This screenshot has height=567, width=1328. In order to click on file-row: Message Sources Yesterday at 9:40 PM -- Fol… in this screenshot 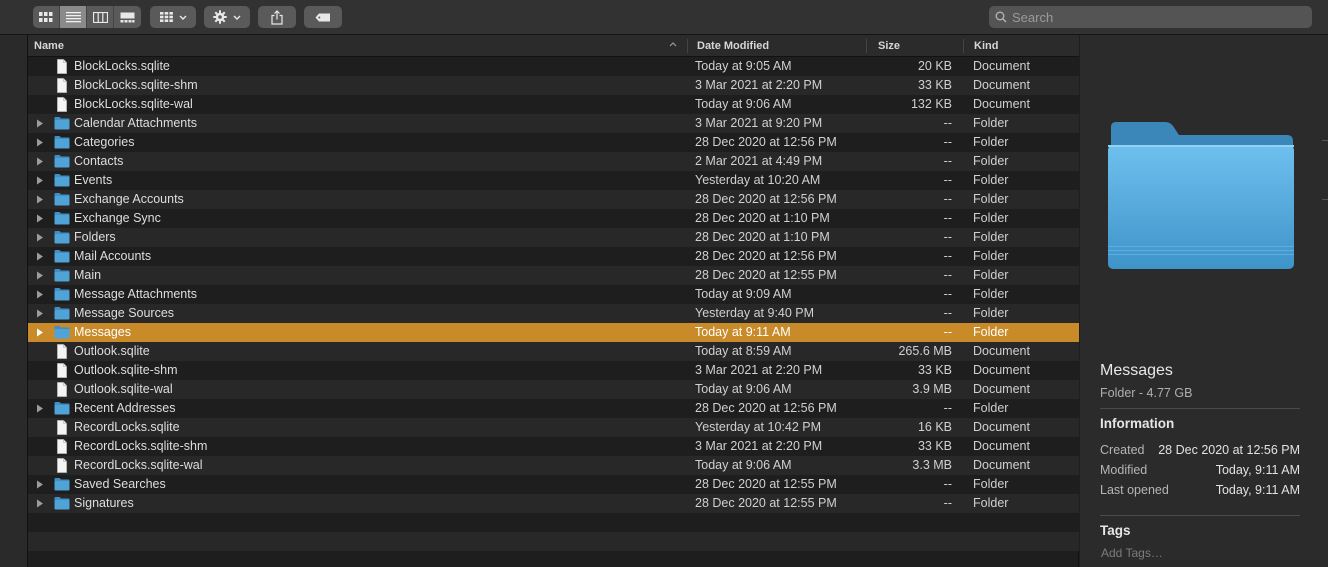, I will do `click(553, 313)`.